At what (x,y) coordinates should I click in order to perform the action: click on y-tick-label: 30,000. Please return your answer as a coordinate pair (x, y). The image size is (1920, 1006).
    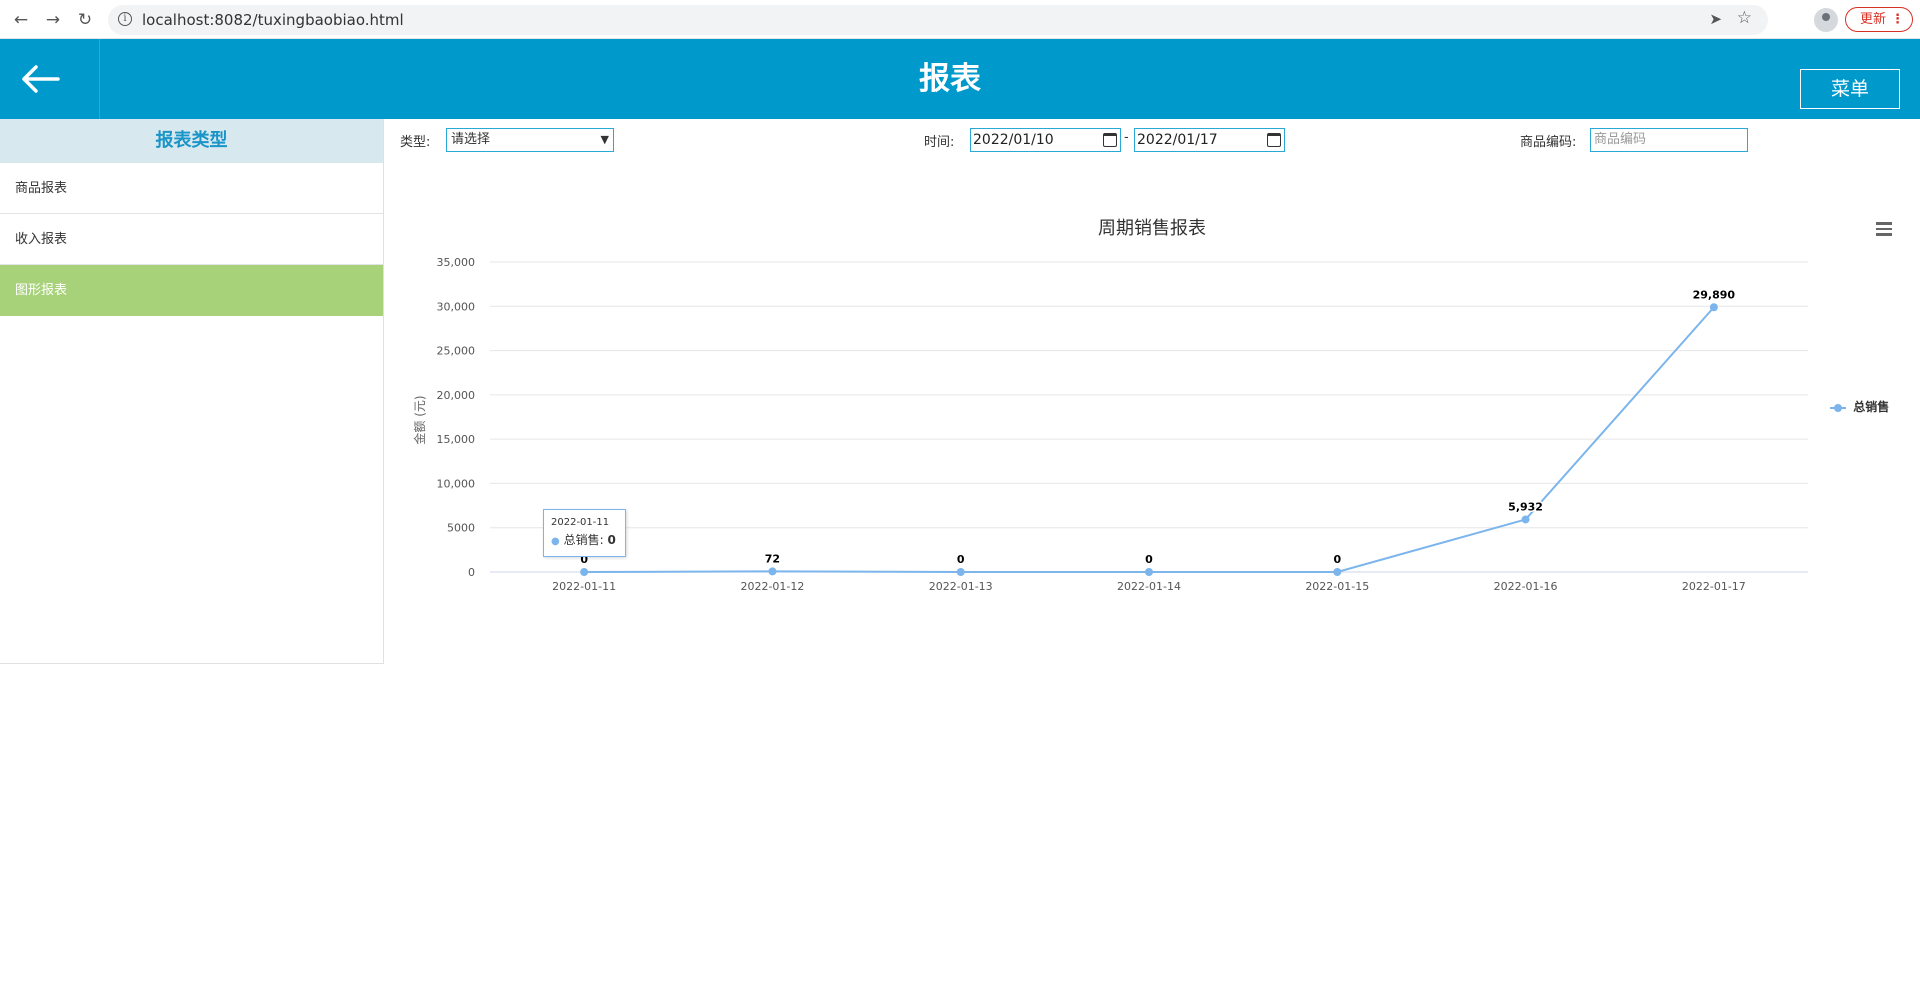
    Looking at the image, I should click on (456, 306).